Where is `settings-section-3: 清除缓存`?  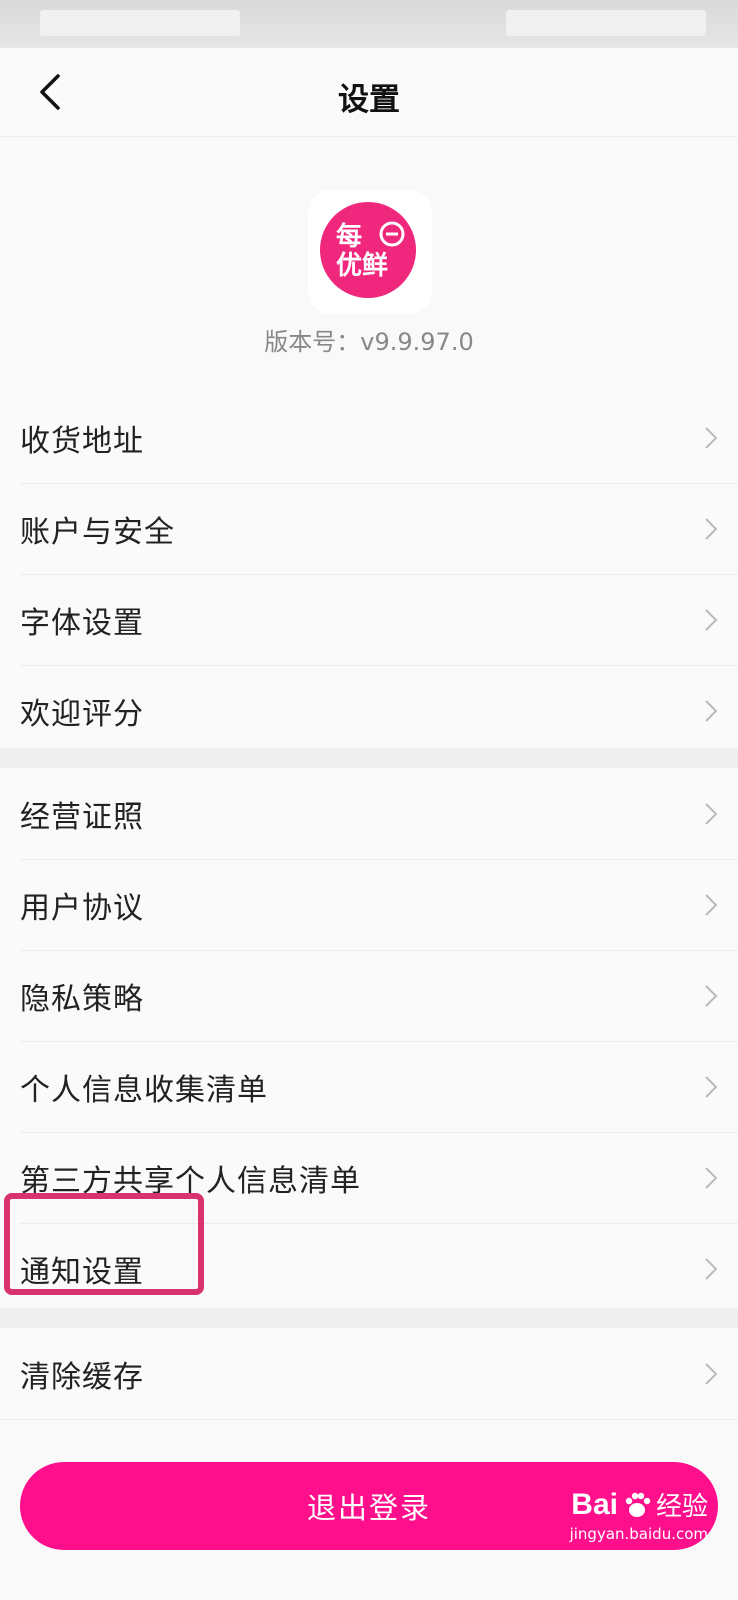
settings-section-3: 清除缓存 is located at coordinates (369, 1374).